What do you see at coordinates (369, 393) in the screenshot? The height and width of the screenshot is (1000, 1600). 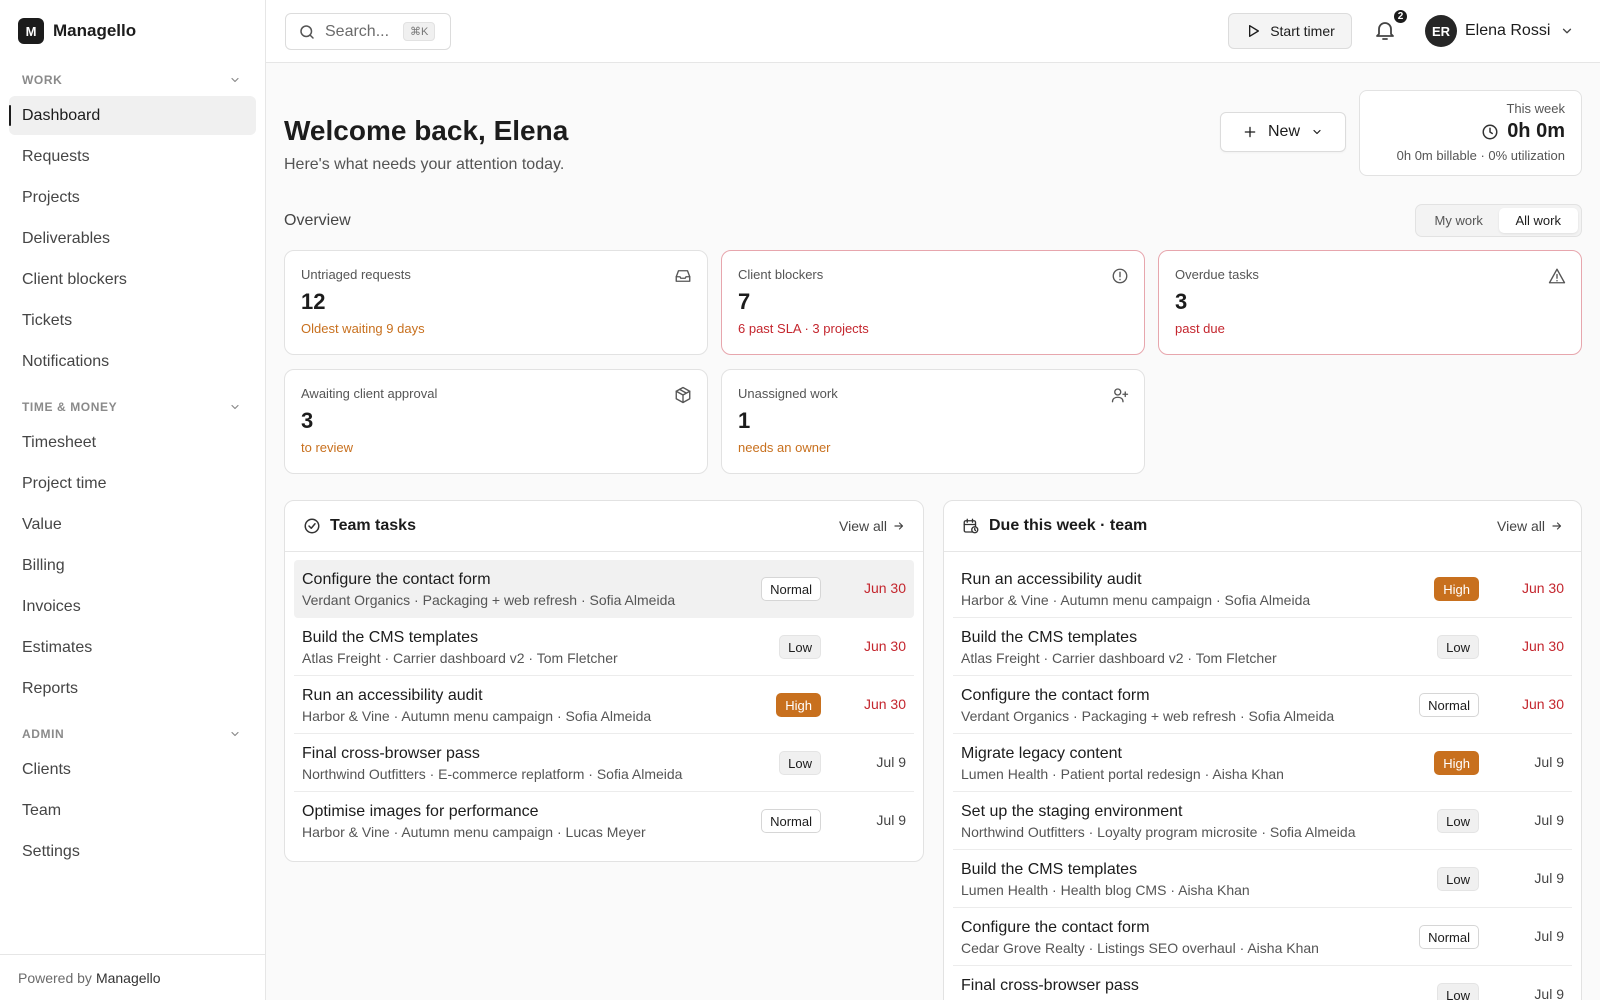 I see `stat-label: Awaiting client approval` at bounding box center [369, 393].